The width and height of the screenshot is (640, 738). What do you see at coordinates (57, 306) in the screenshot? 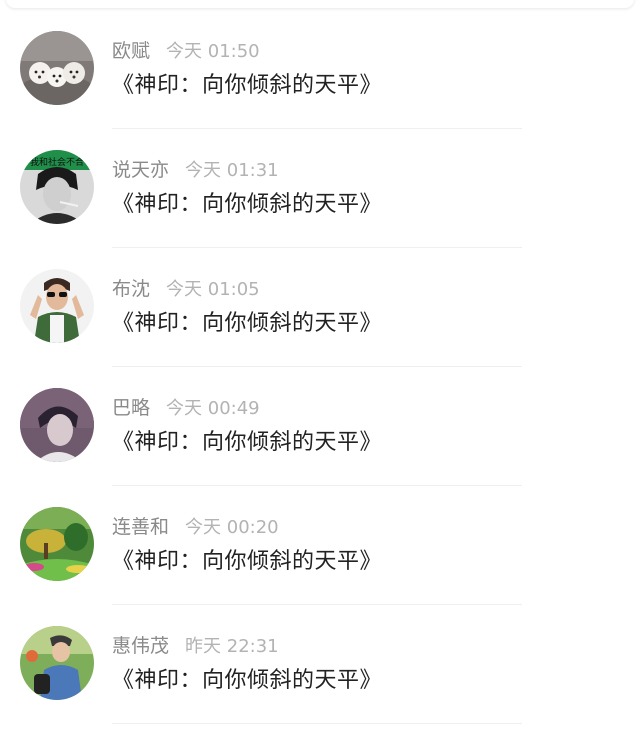
I see `sunglasses-man-avatar-icon` at bounding box center [57, 306].